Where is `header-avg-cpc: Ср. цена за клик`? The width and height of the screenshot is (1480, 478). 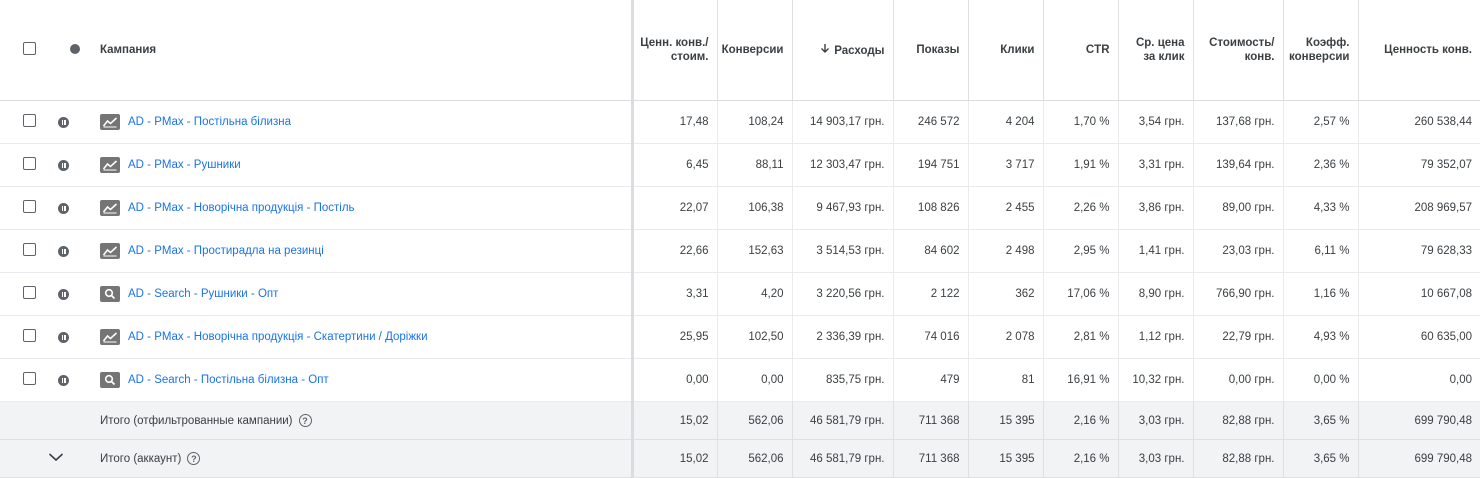 header-avg-cpc: Ср. цена за клик is located at coordinates (1156, 50).